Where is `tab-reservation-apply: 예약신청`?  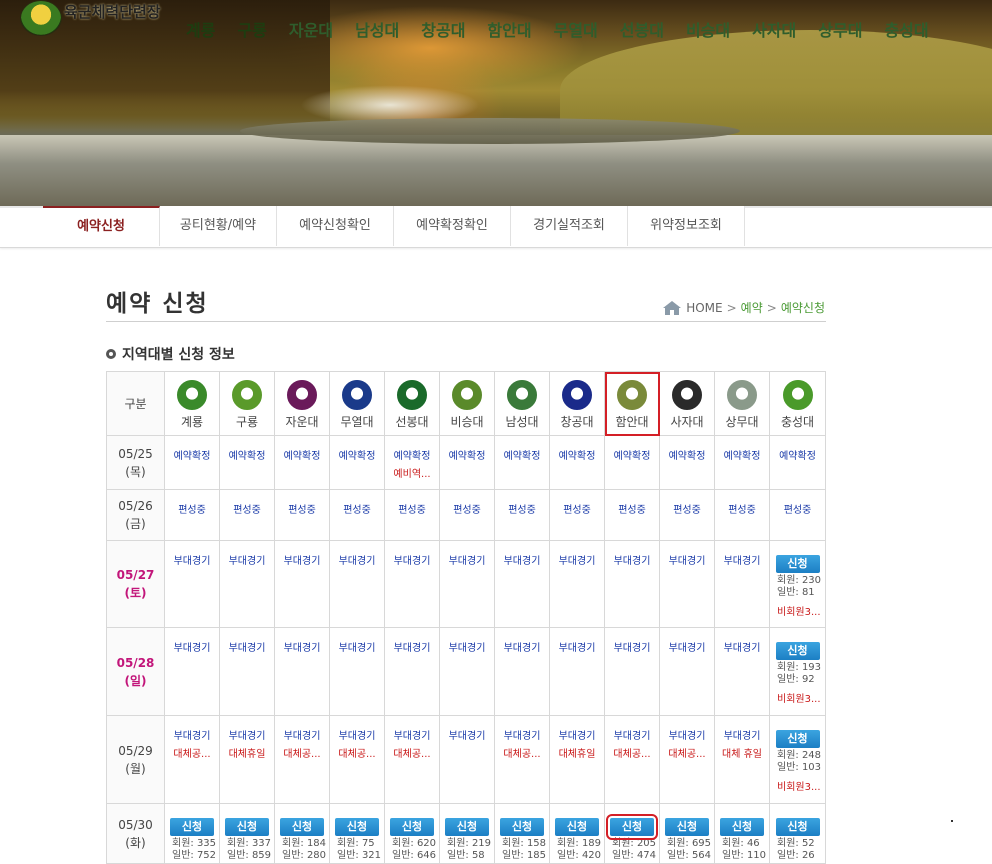 tab-reservation-apply: 예약신청 is located at coordinates (101, 226).